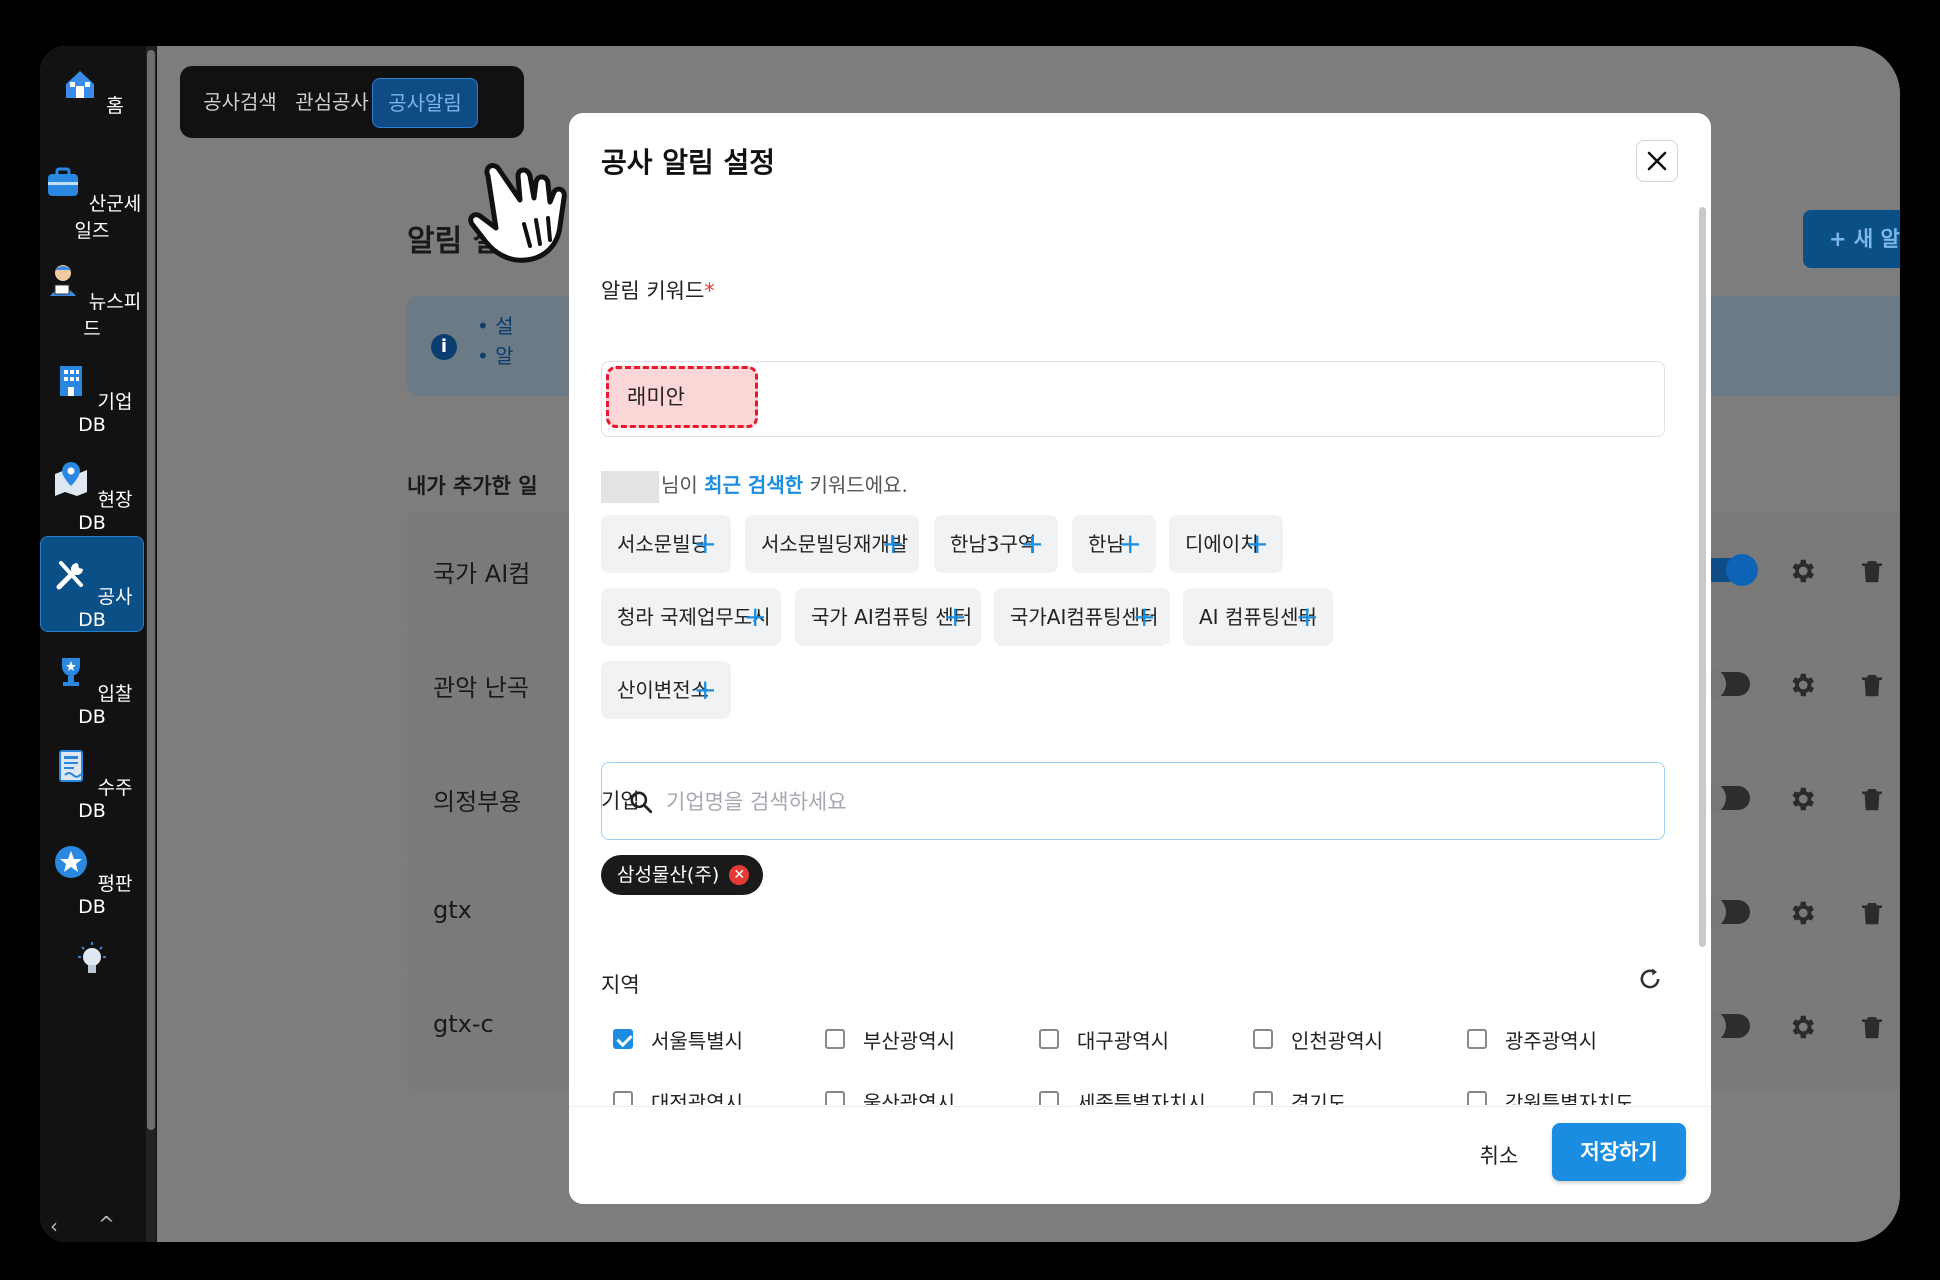  I want to click on keyword-value: 래미안, so click(682, 397).